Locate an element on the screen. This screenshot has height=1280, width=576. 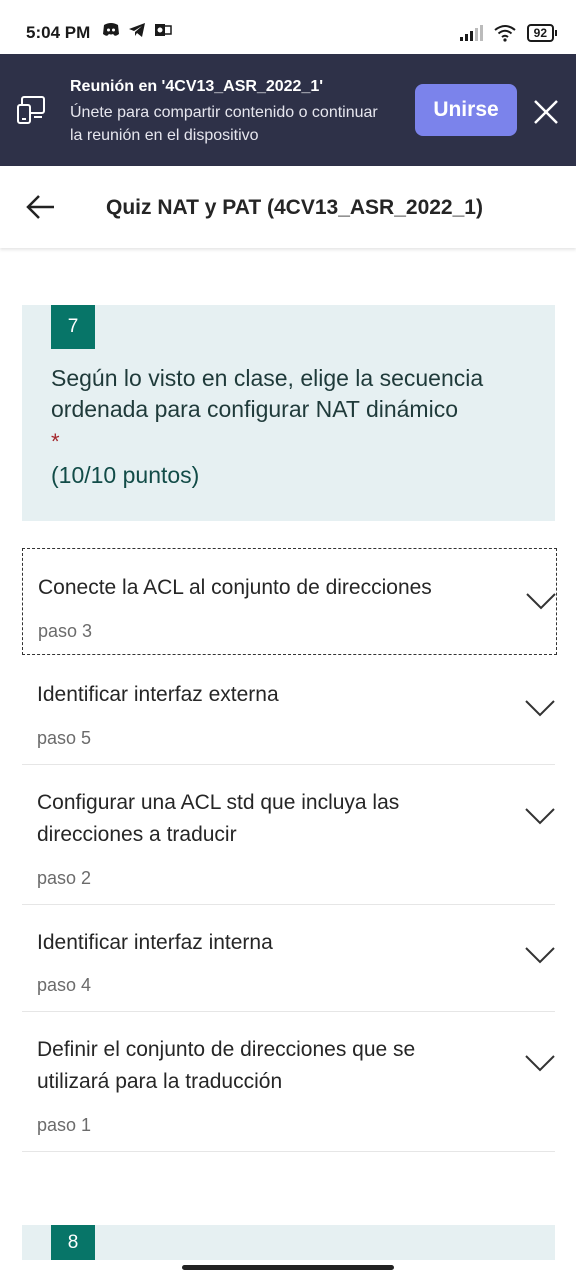
question-points: (10/10 puntos) is located at coordinates (125, 475).